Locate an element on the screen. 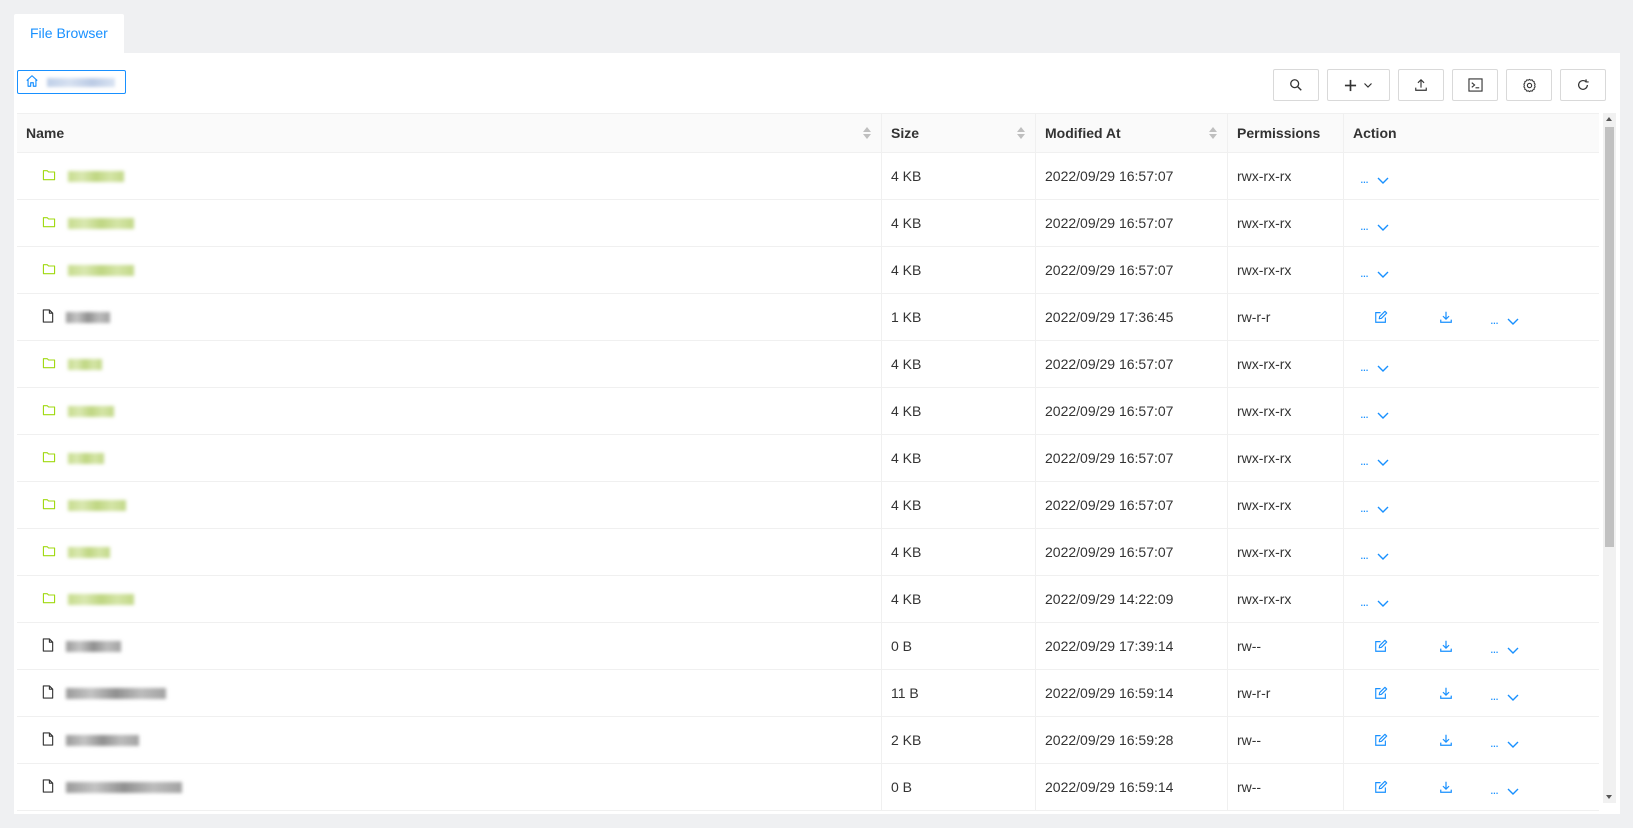  terminal-button is located at coordinates (1475, 85).